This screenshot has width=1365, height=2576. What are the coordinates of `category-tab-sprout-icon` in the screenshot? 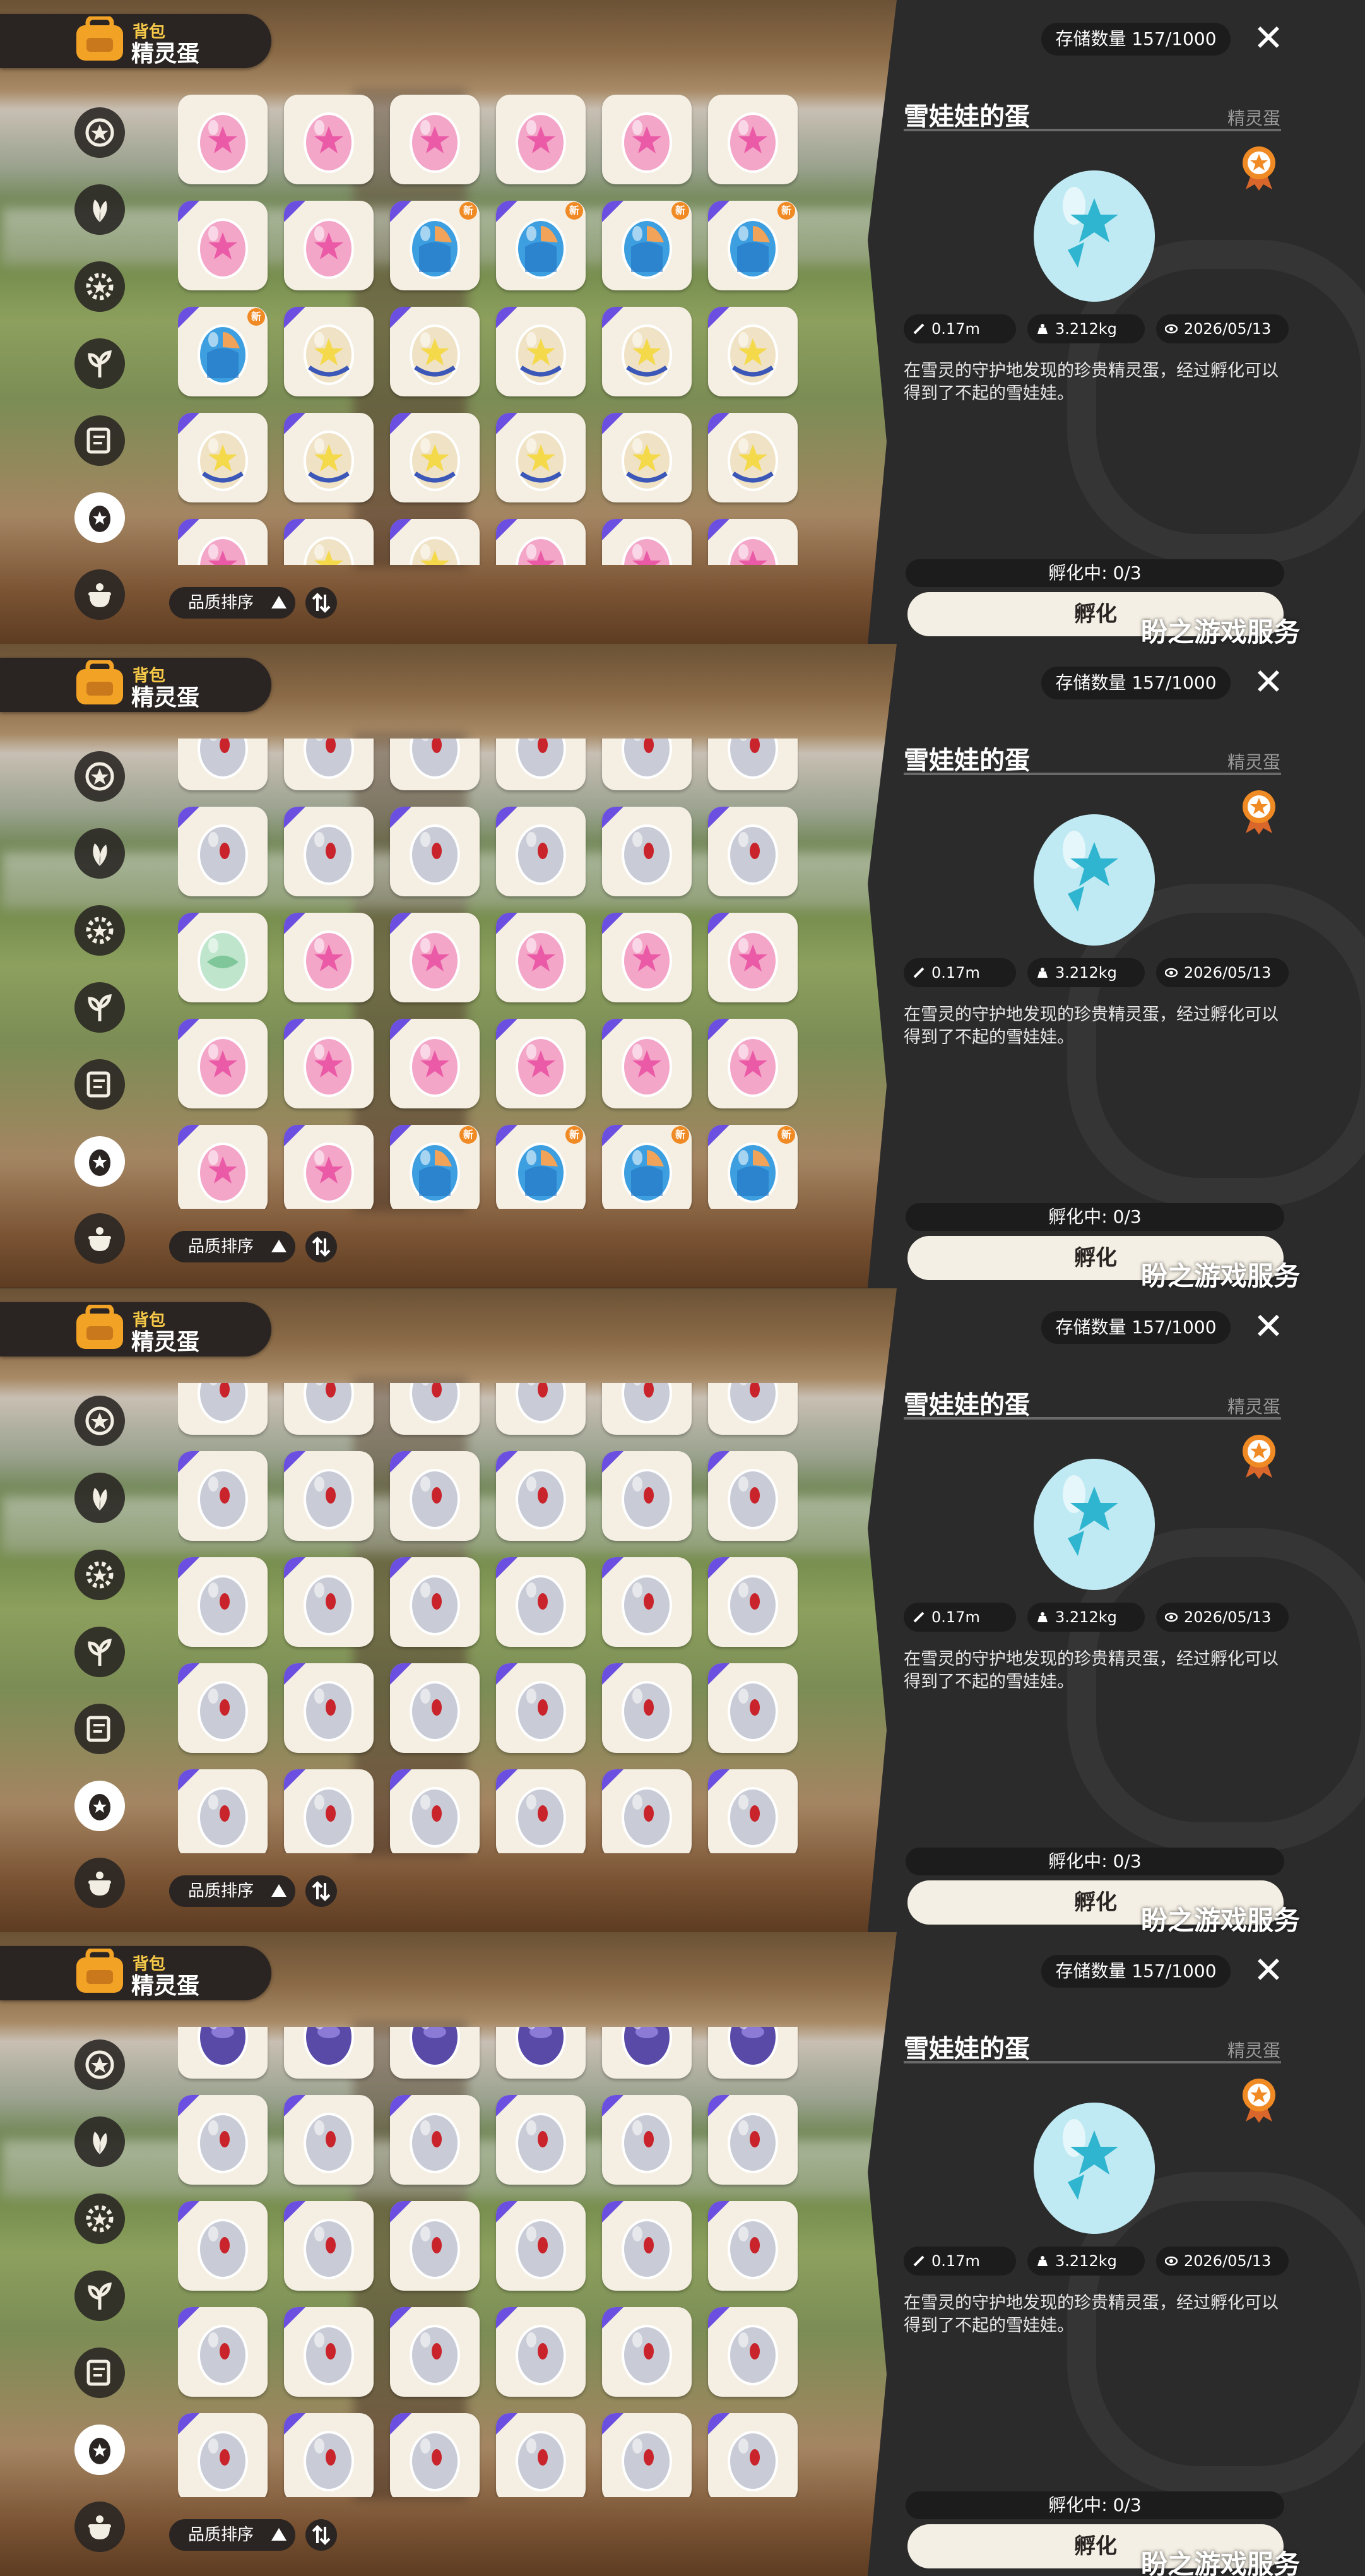 It's located at (99, 2295).